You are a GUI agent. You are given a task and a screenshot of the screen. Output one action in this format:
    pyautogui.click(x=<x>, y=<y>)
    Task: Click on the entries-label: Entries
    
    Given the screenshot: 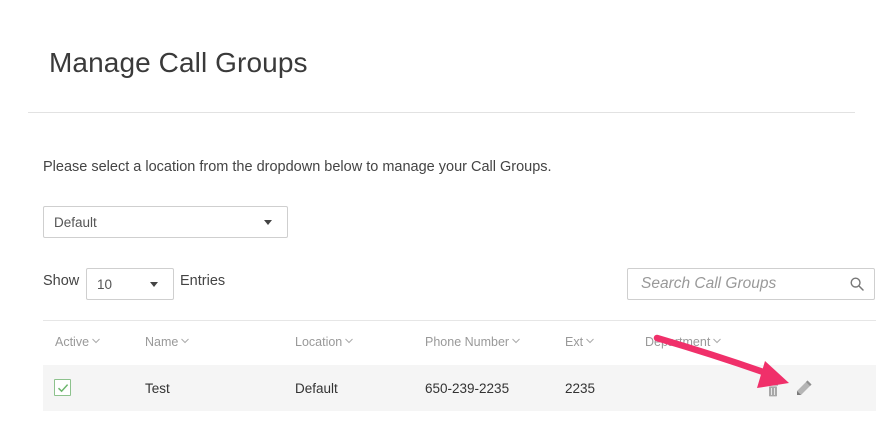 What is the action you would take?
    pyautogui.click(x=203, y=281)
    